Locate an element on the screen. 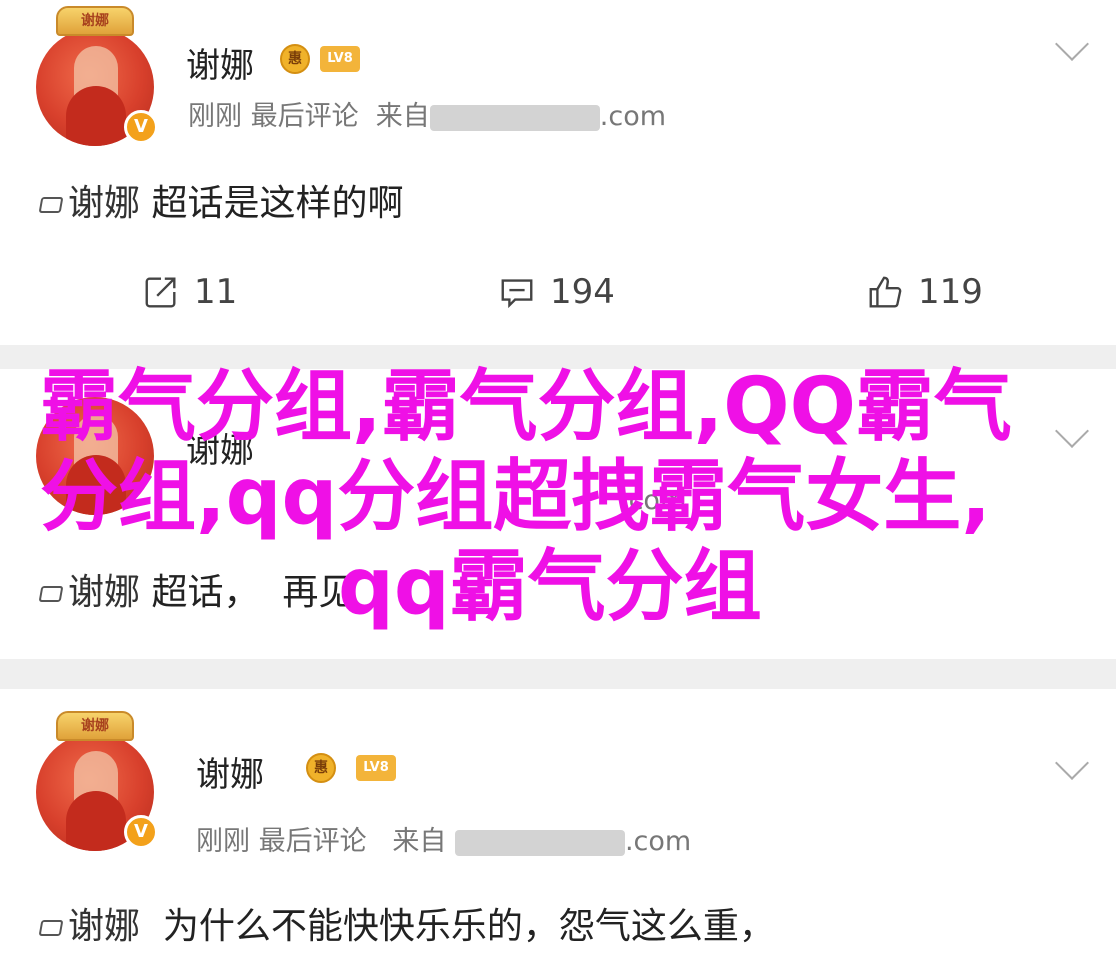 The width and height of the screenshot is (1116, 966). post-content: 谢娜 为什么不能快快乐乐的，怨气这么重， is located at coordinates (406, 923).